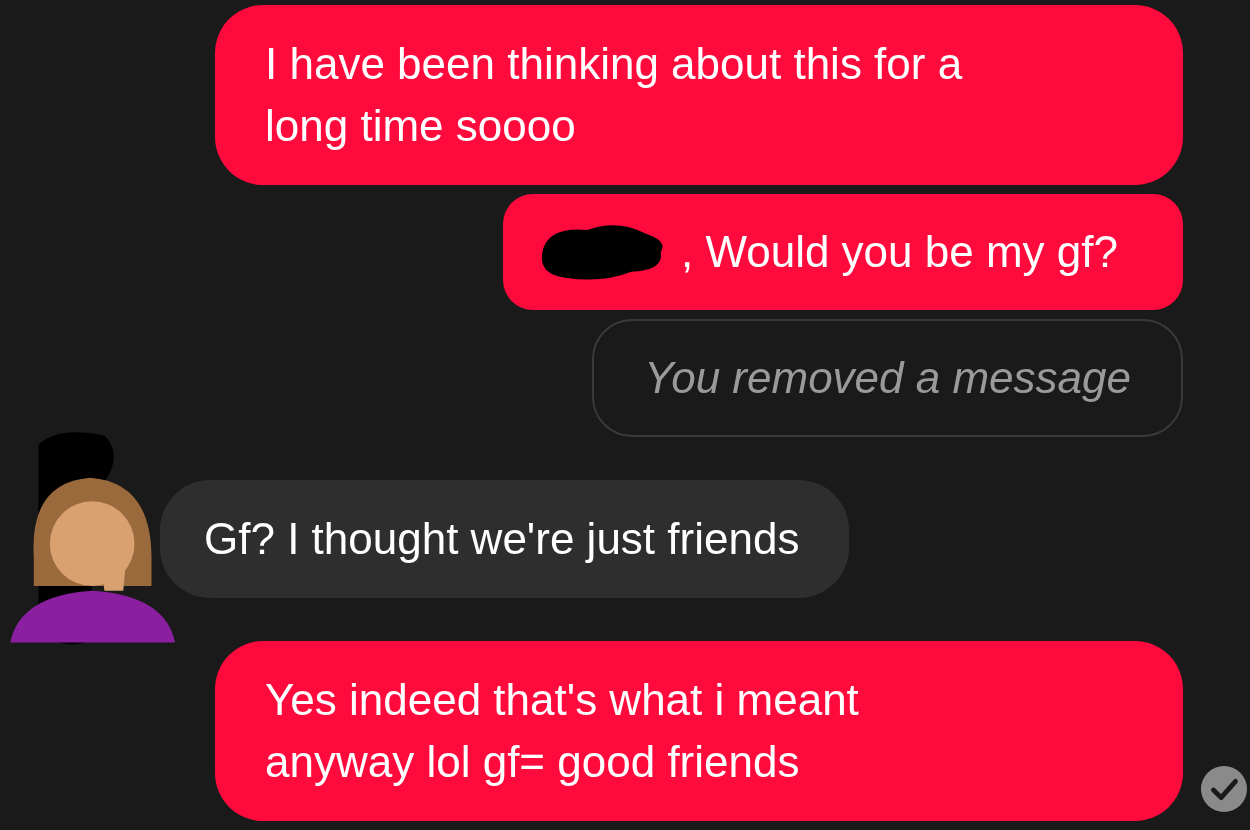 This screenshot has height=830, width=1250. What do you see at coordinates (887, 377) in the screenshot?
I see `message-text: You removed a message` at bounding box center [887, 377].